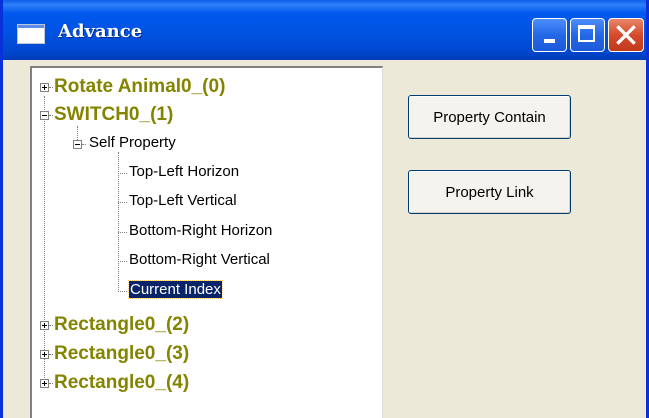  What do you see at coordinates (100, 31) in the screenshot?
I see `window-title: Advance` at bounding box center [100, 31].